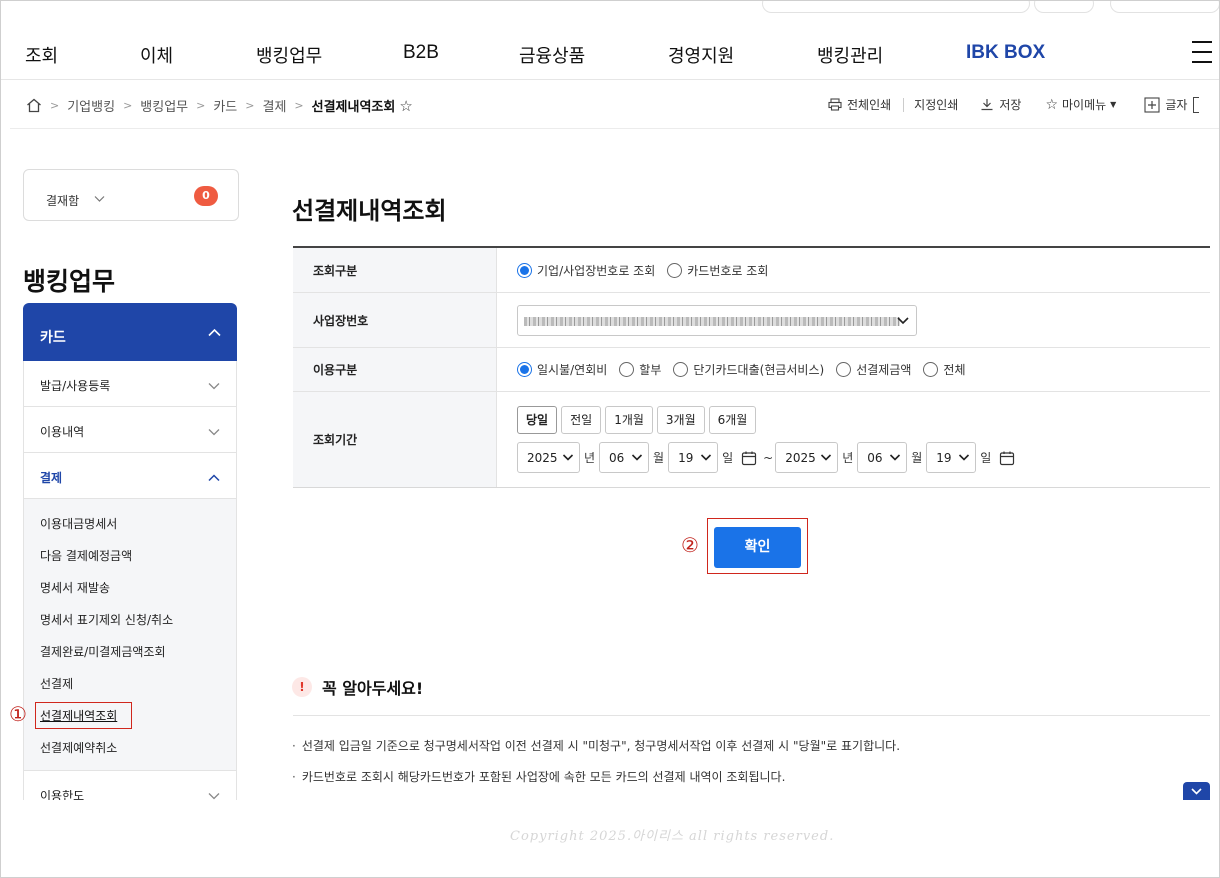 The height and width of the screenshot is (878, 1220). What do you see at coordinates (1202, 52) in the screenshot?
I see `menu-icon` at bounding box center [1202, 52].